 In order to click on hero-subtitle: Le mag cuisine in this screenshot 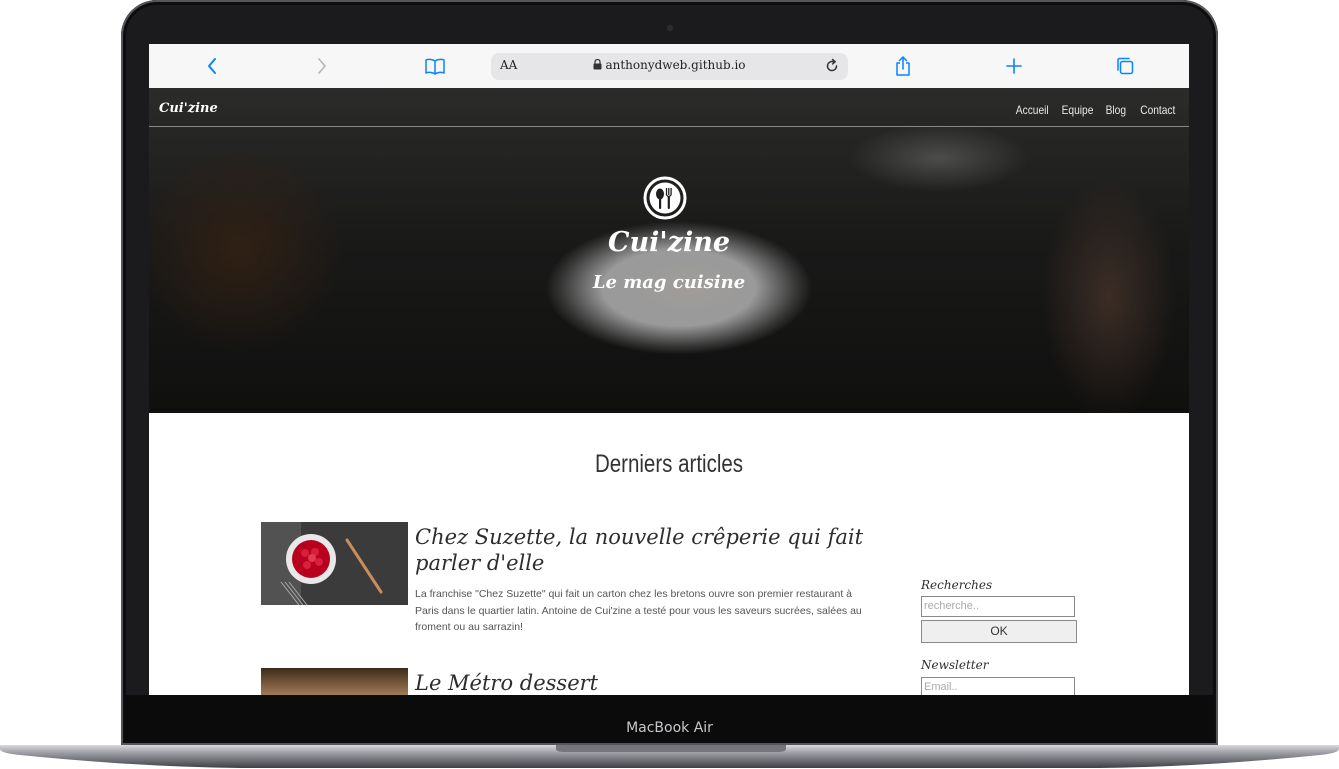, I will do `click(669, 282)`.